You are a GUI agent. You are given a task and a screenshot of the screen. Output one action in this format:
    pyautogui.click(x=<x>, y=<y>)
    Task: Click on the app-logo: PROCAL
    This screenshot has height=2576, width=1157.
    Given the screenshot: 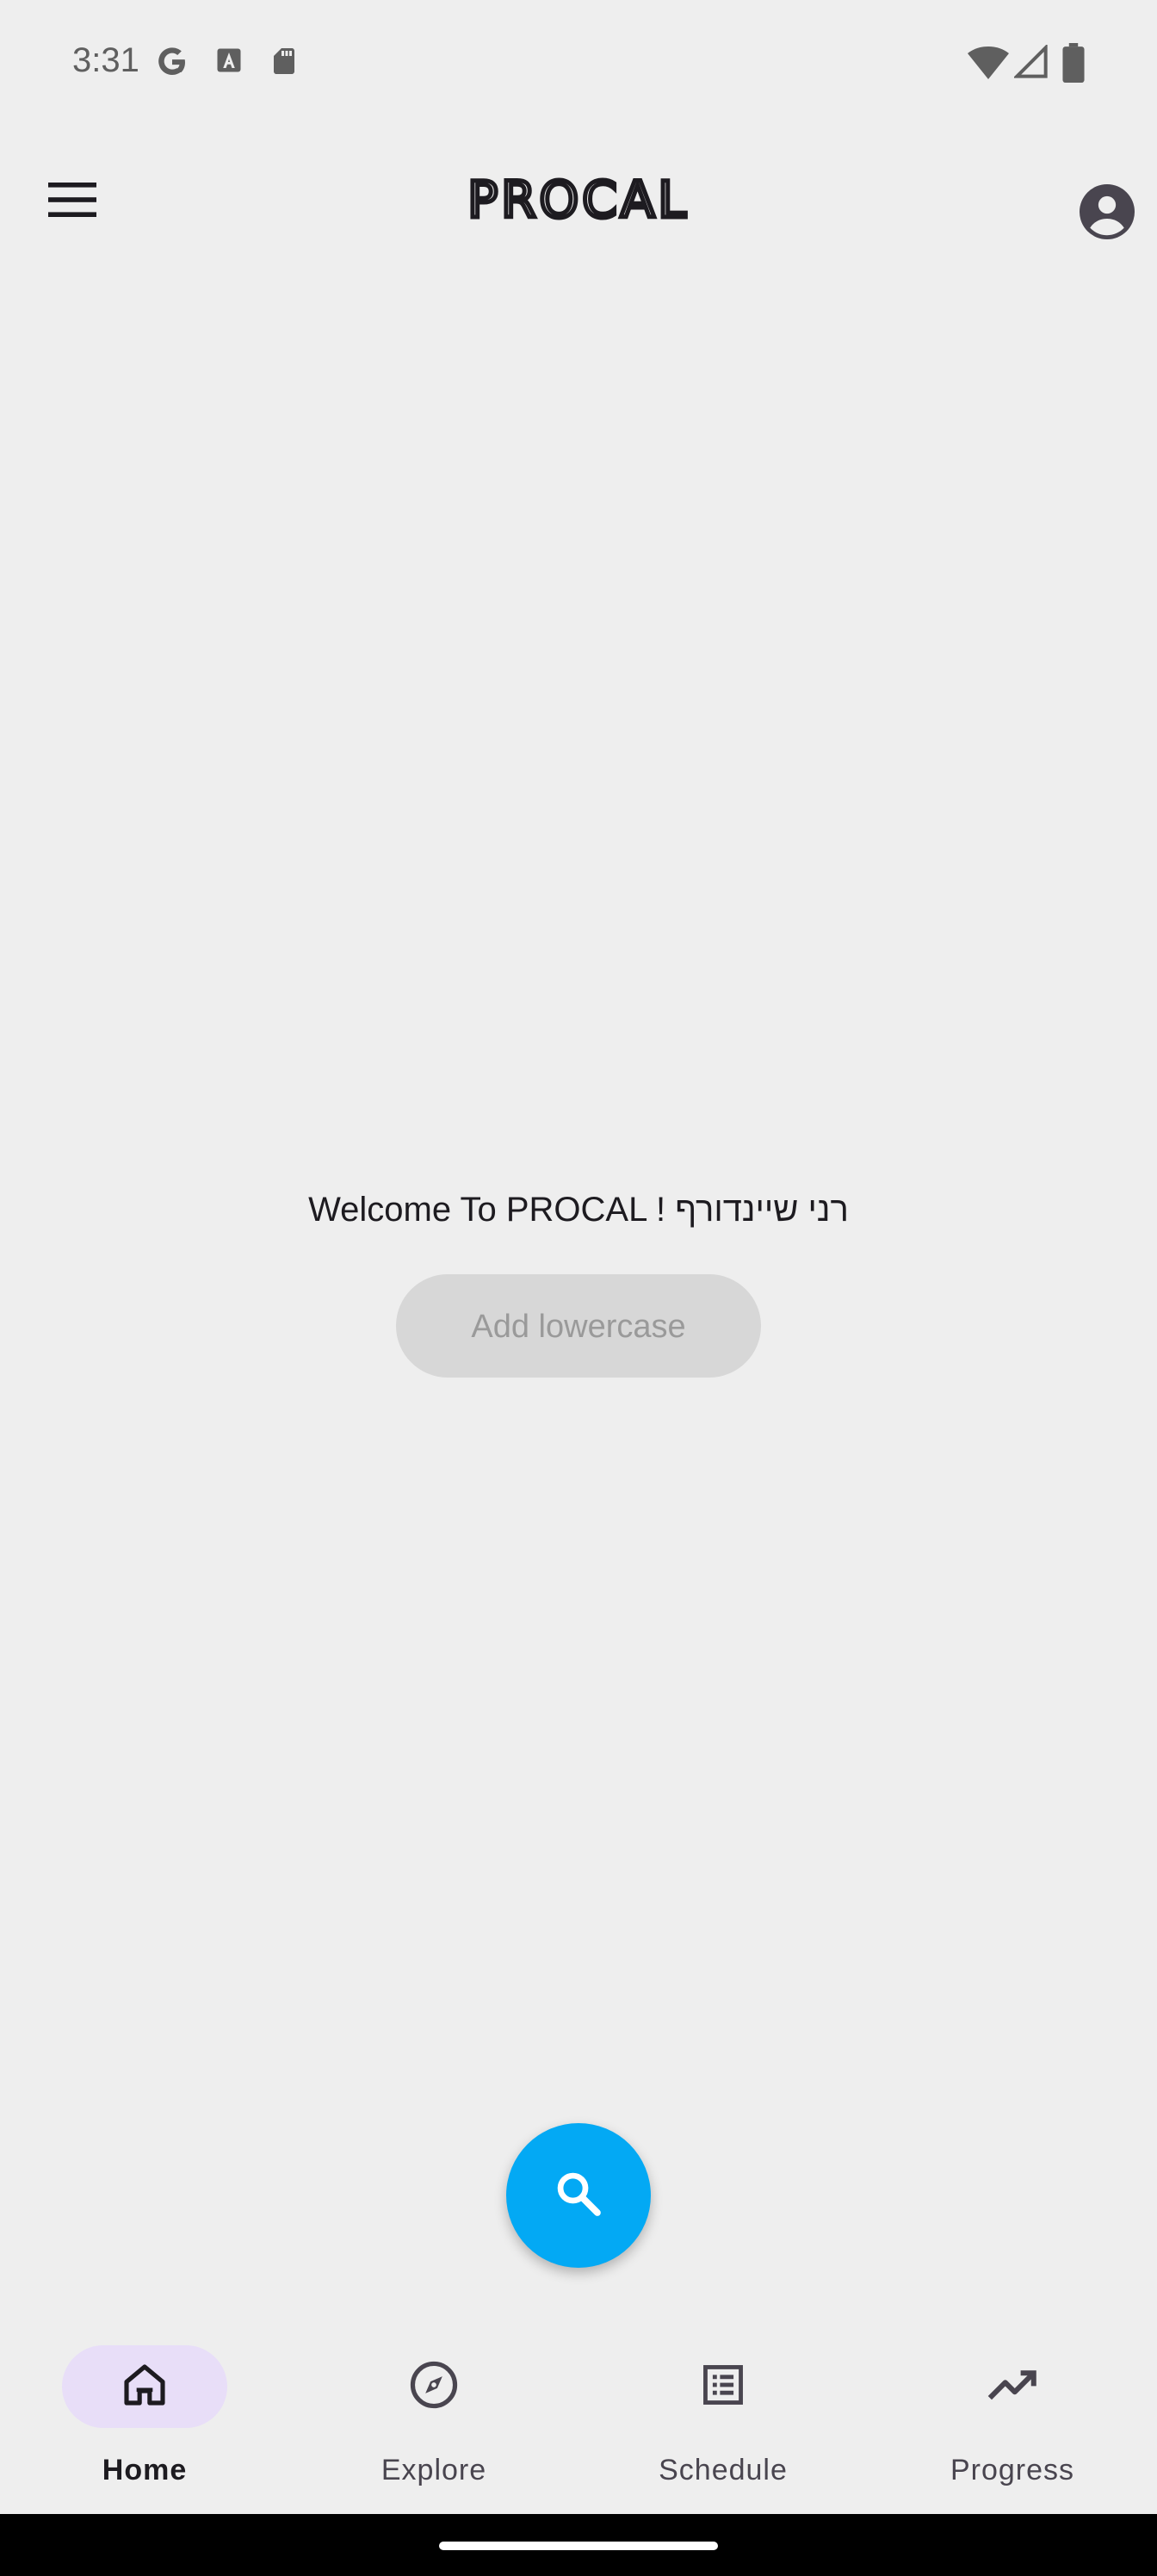 What is the action you would take?
    pyautogui.click(x=579, y=200)
    